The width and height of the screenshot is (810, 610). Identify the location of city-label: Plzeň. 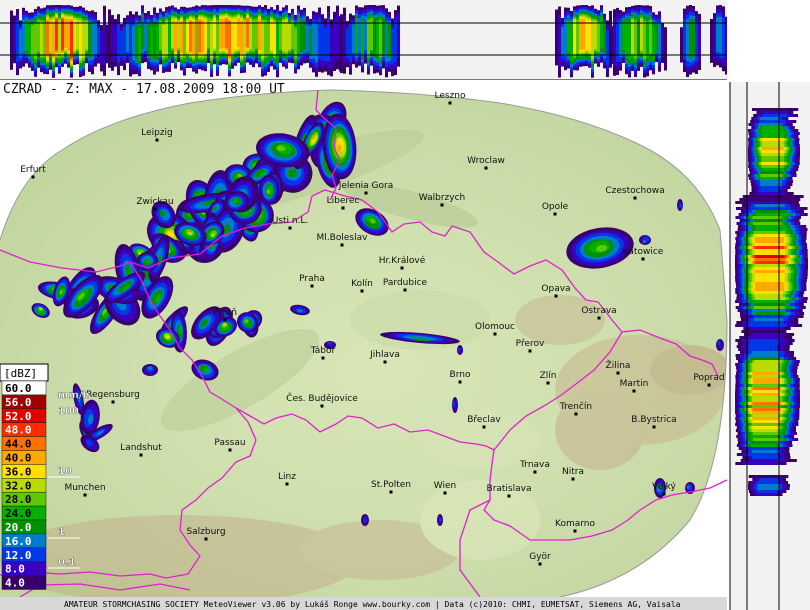
(225, 312).